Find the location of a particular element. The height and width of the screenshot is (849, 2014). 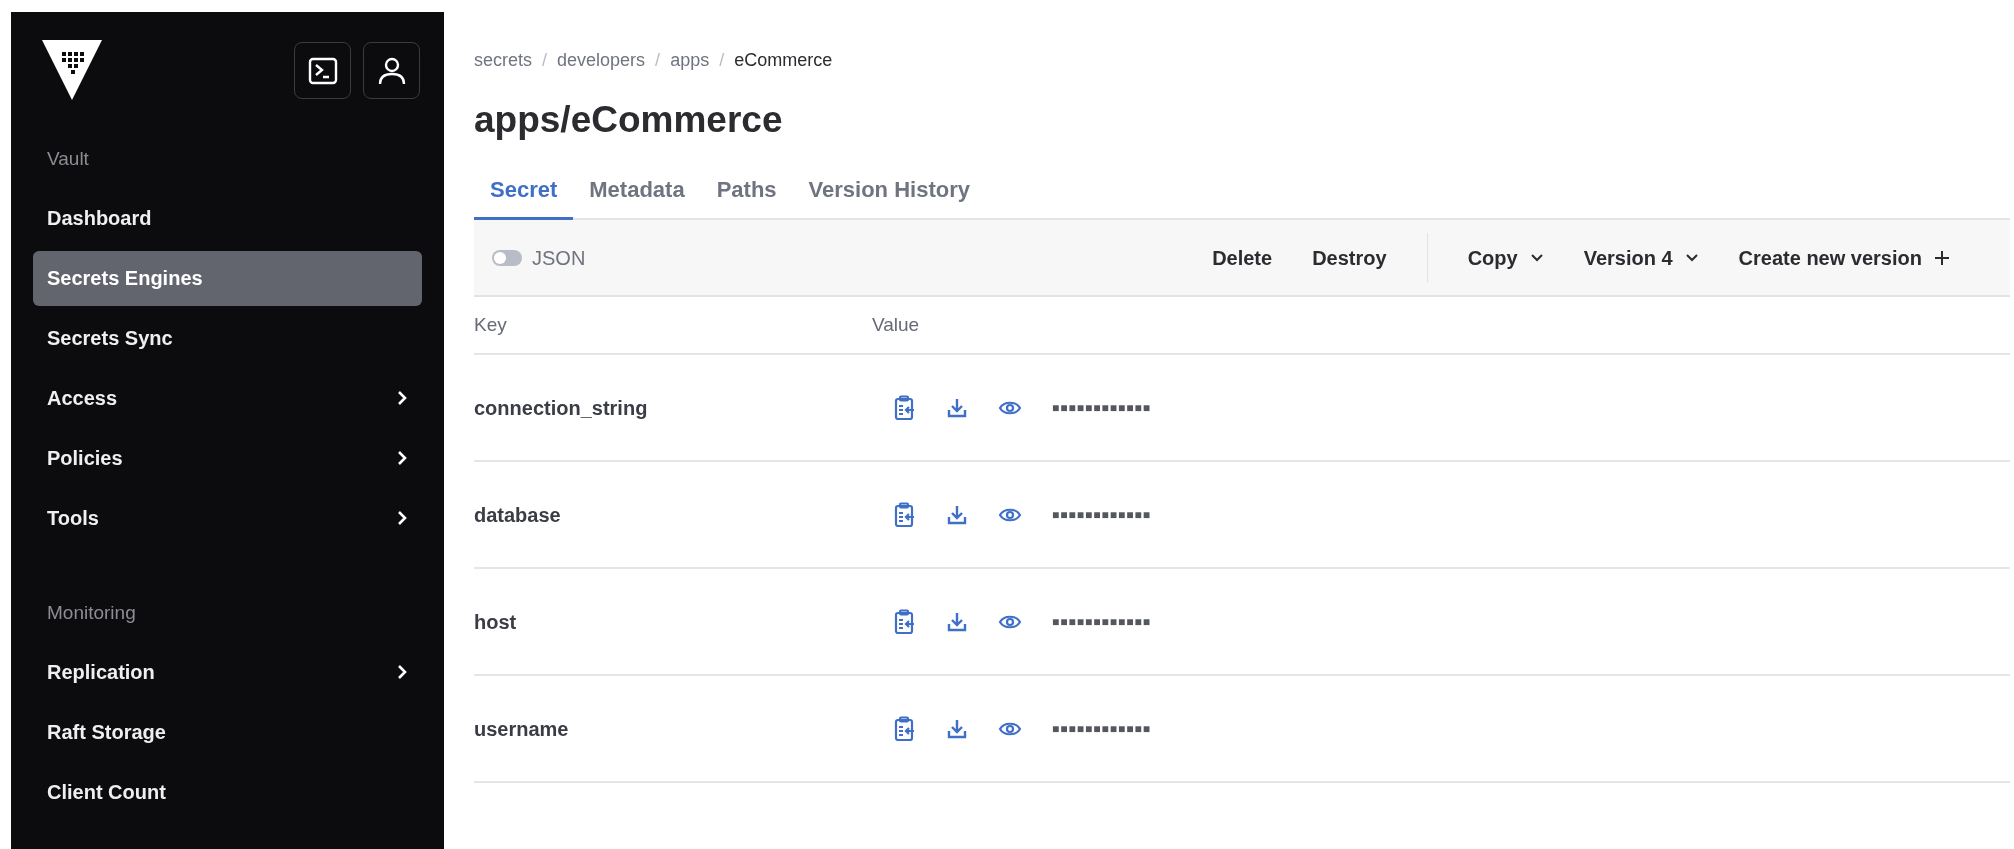

console-button is located at coordinates (322, 70).